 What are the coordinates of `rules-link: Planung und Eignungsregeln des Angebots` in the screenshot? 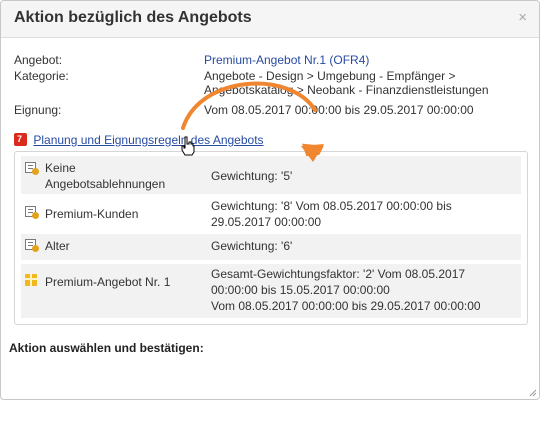 It's located at (148, 140).